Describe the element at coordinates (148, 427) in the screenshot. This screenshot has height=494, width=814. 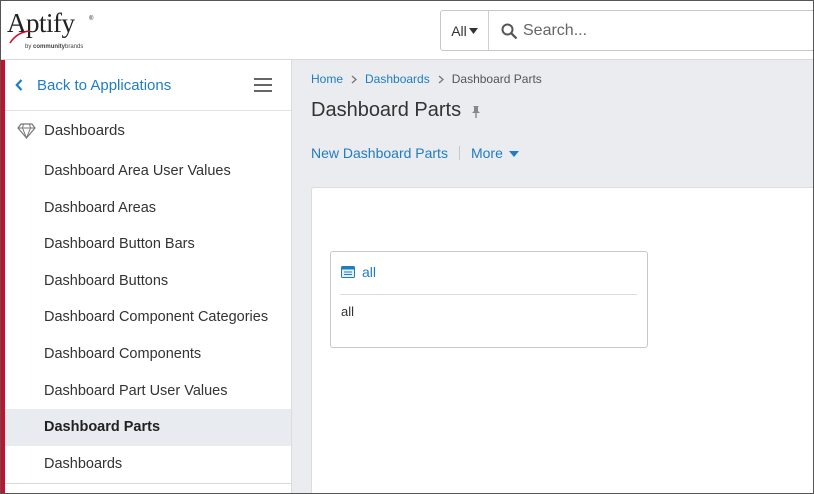
I see `sidebar-item-dashboard-parts: Dashboard Parts` at that location.